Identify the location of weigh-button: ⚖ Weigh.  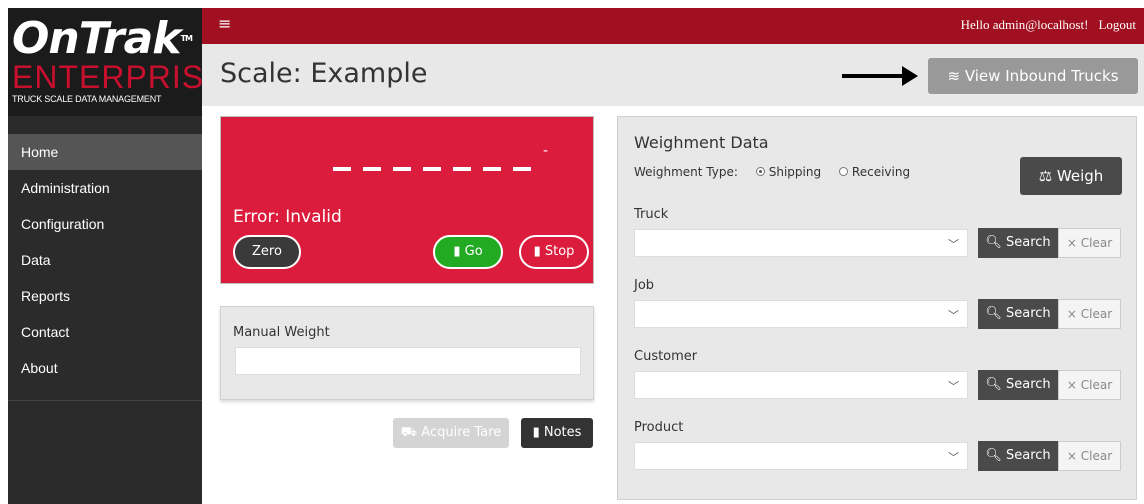
(1071, 176).